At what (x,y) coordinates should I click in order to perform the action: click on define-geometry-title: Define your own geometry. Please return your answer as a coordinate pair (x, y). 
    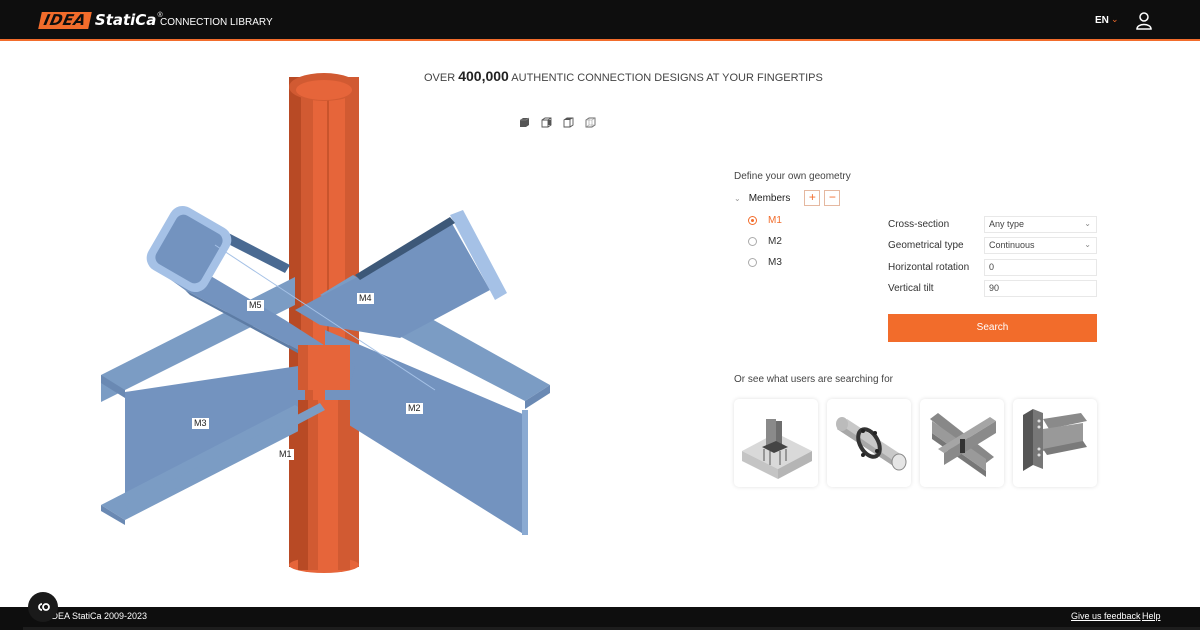
    Looking at the image, I should click on (792, 176).